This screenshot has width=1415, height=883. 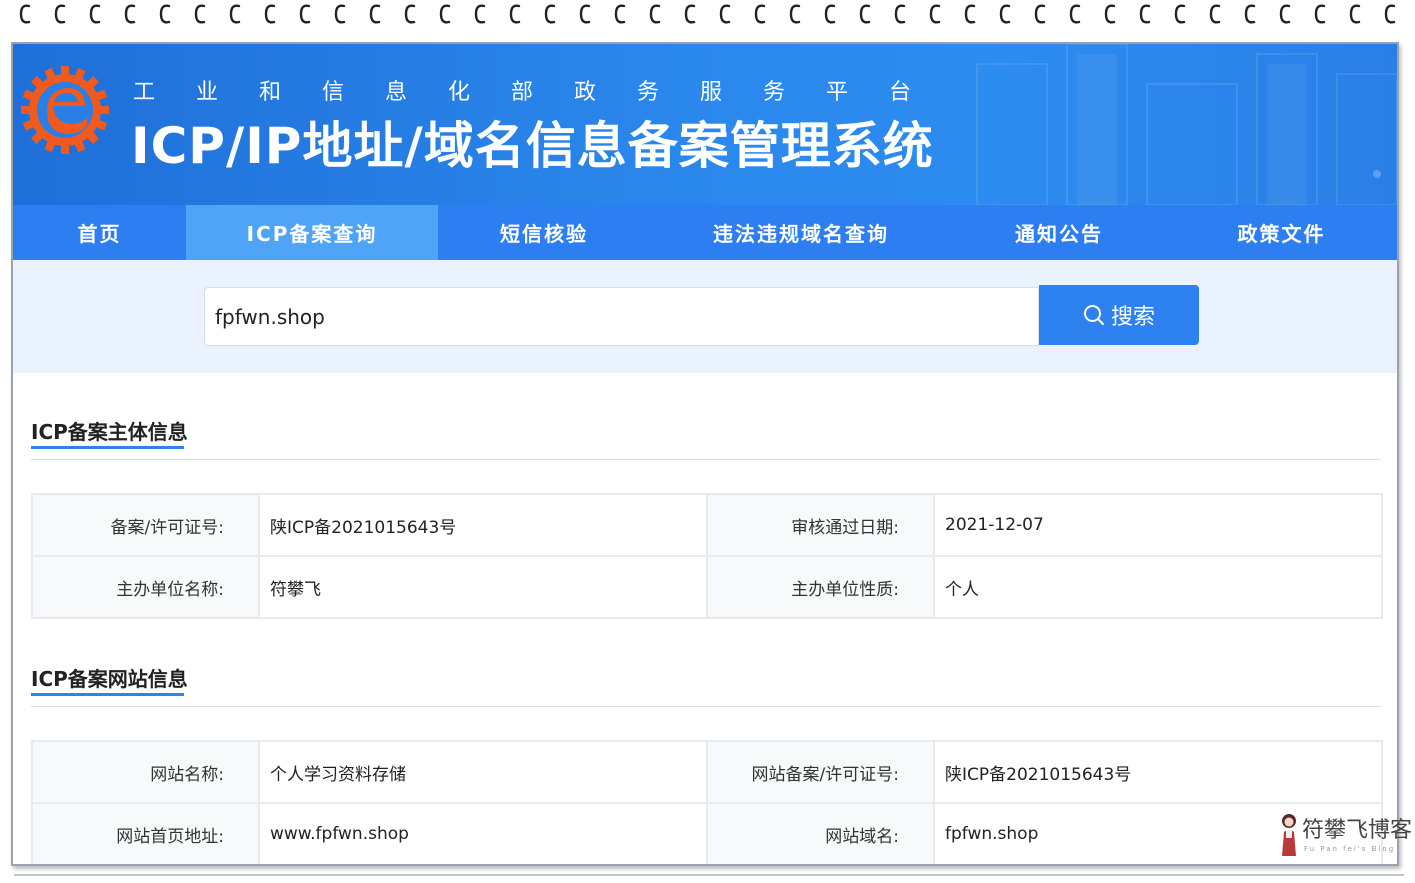 I want to click on nav-item-icp-query: ICP备案查询, so click(x=312, y=232).